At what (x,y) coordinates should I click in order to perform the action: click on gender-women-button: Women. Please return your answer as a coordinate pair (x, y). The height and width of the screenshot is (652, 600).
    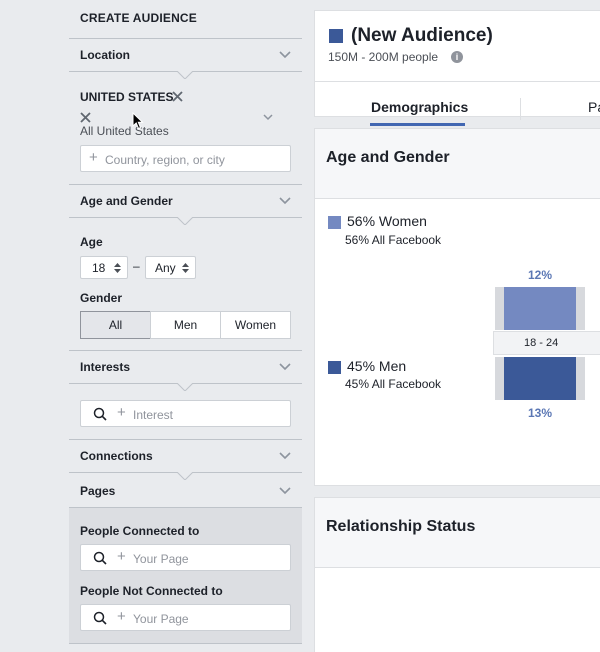
    Looking at the image, I should click on (255, 325).